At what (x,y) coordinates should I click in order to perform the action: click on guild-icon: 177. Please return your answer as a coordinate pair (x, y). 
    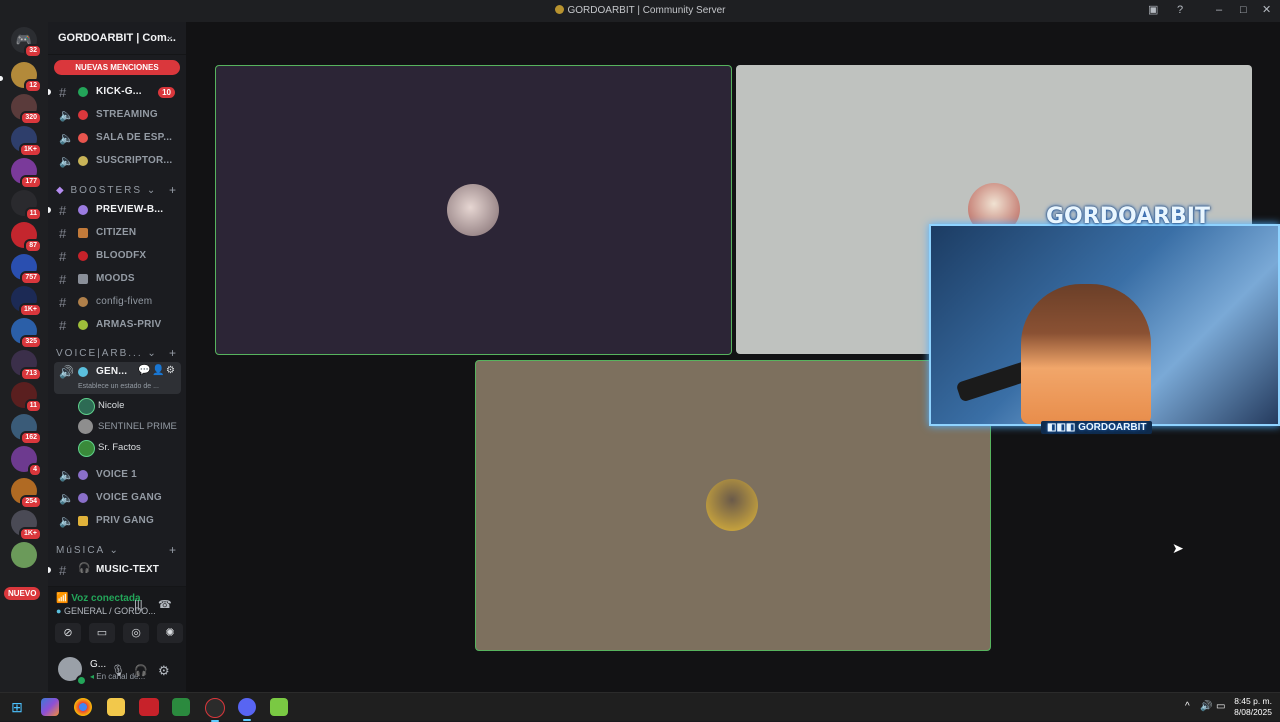
    Looking at the image, I should click on (26, 173).